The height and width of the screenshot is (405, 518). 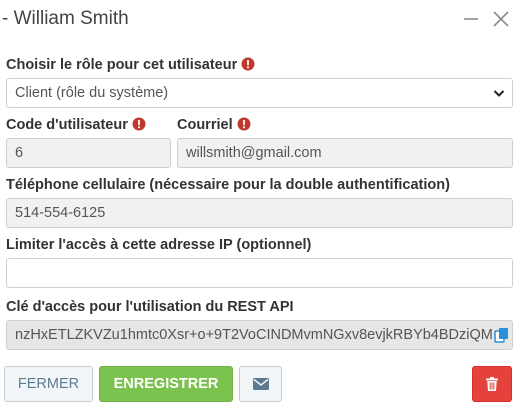 I want to click on user-code-label: Code d'utilisateur, so click(x=76, y=125).